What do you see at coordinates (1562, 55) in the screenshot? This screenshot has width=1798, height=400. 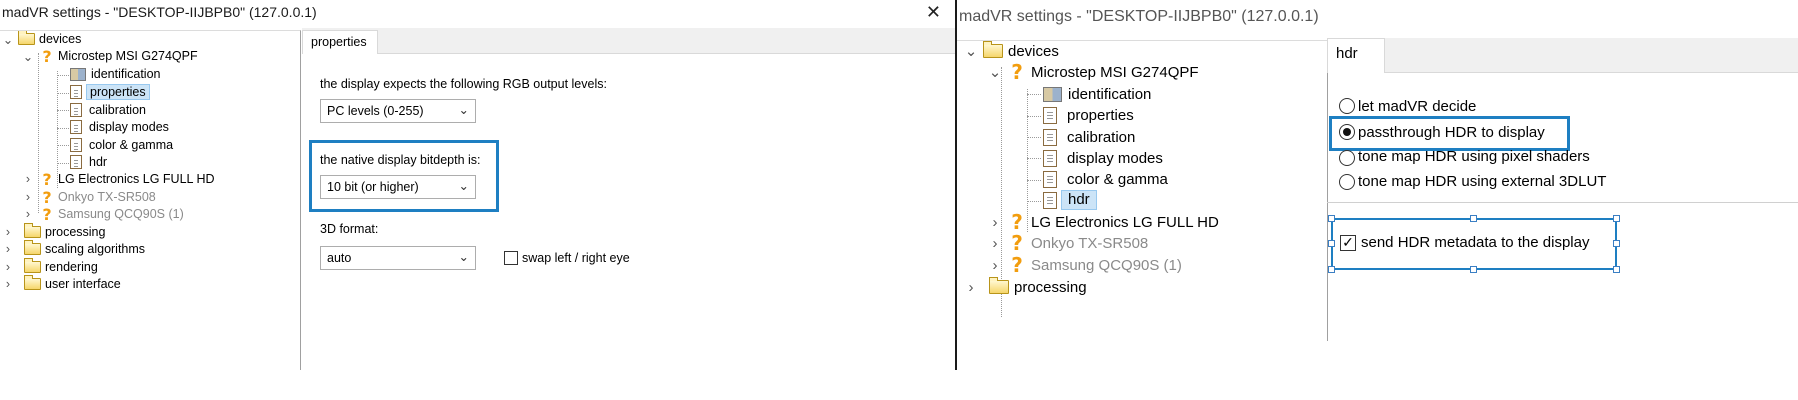 I see `tab-strip: hdr` at bounding box center [1562, 55].